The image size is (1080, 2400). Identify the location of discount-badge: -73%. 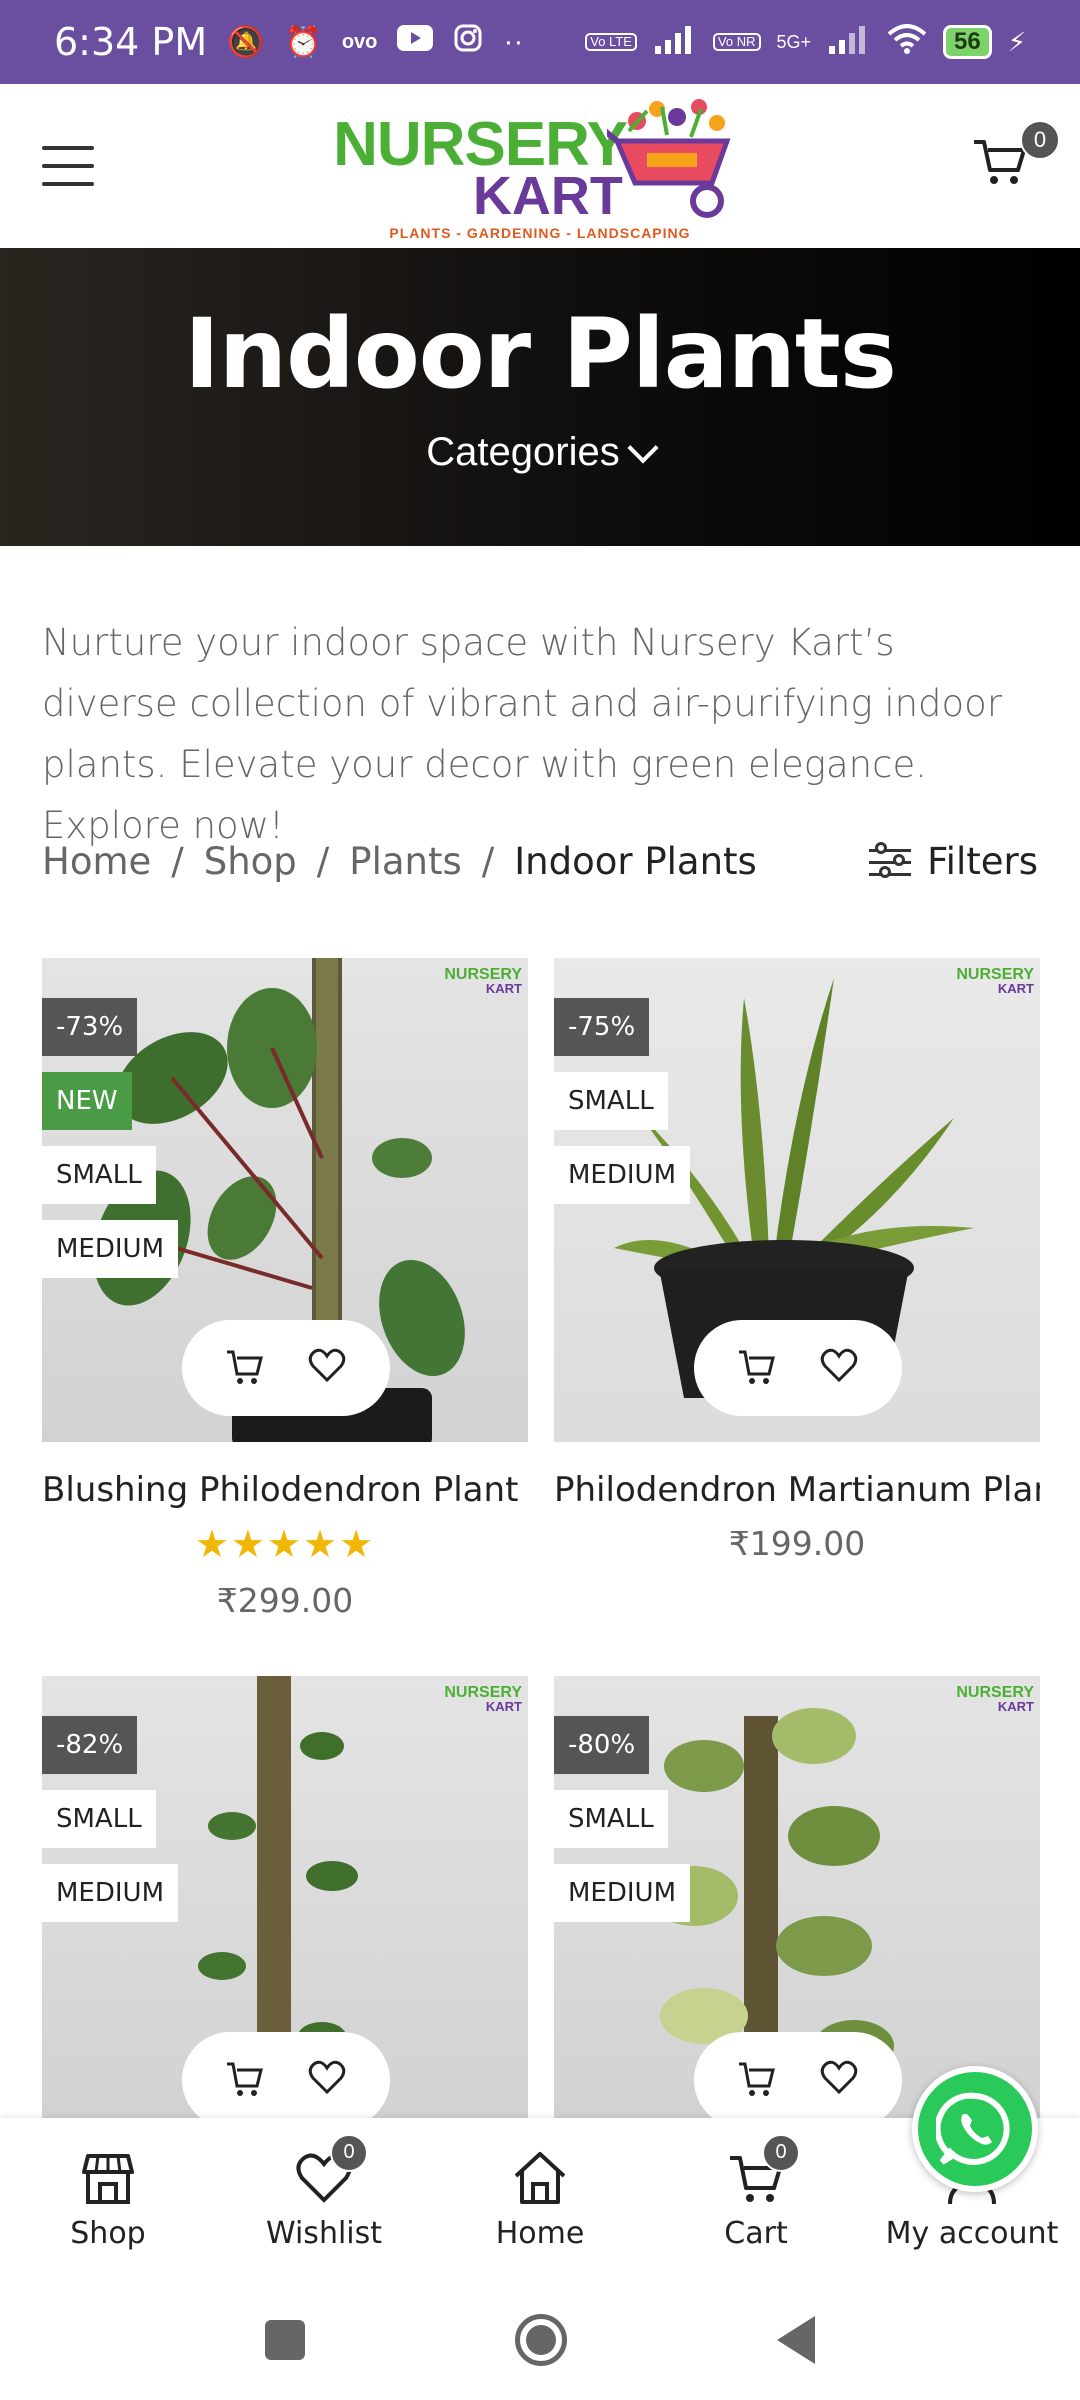
(90, 1027).